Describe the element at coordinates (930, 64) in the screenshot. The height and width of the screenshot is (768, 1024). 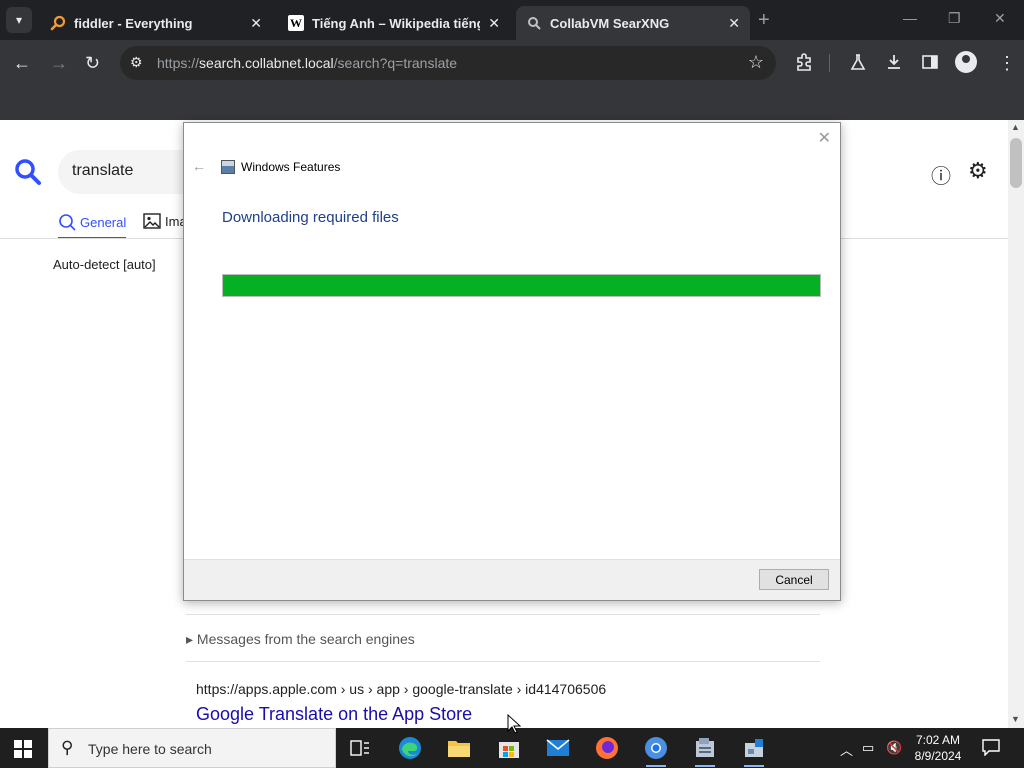
I see `side-panel-icon` at that location.